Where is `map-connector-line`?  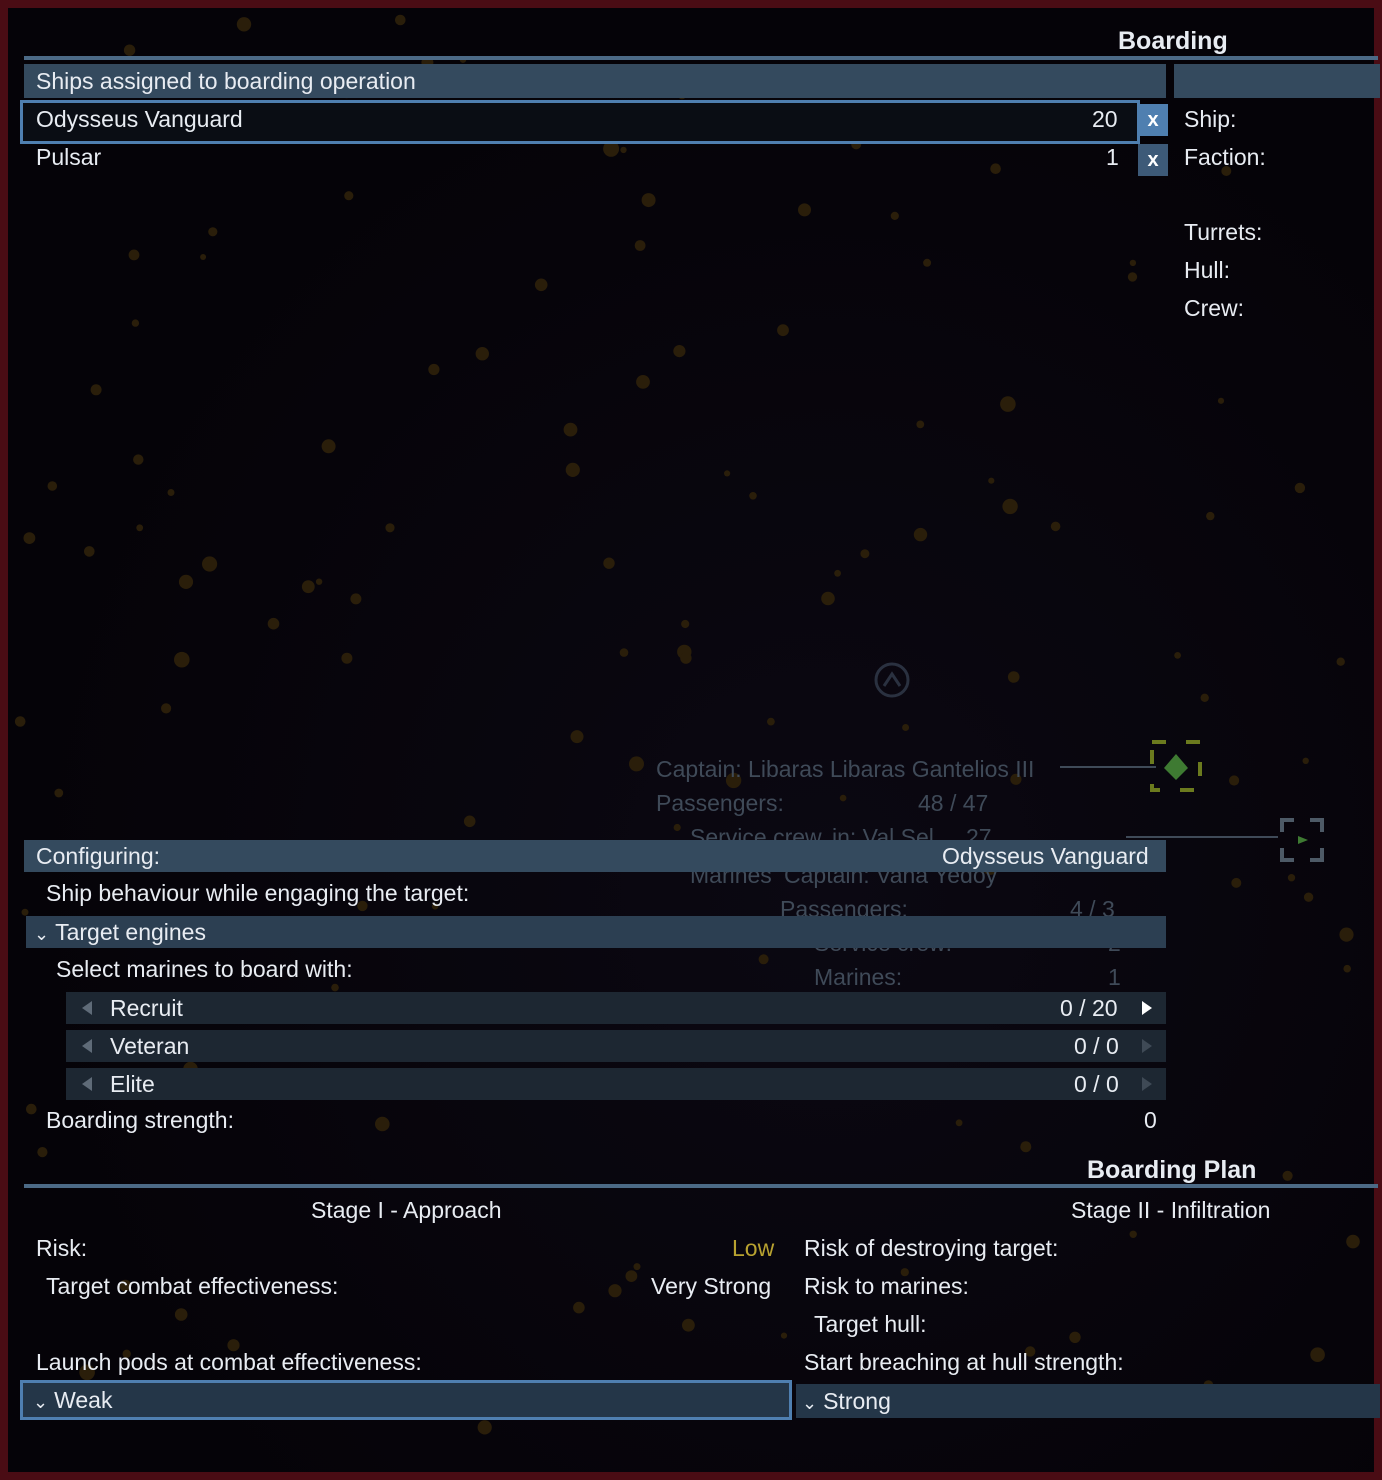
map-connector-line is located at coordinates (1108, 767).